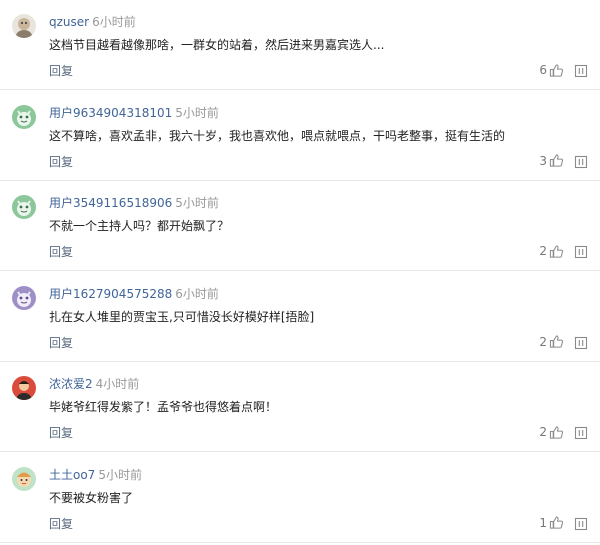 The image size is (600, 545). I want to click on comment-text: 毕姥爷红得发紫了！孟爷爷也得悠着点啊！, so click(163, 407).